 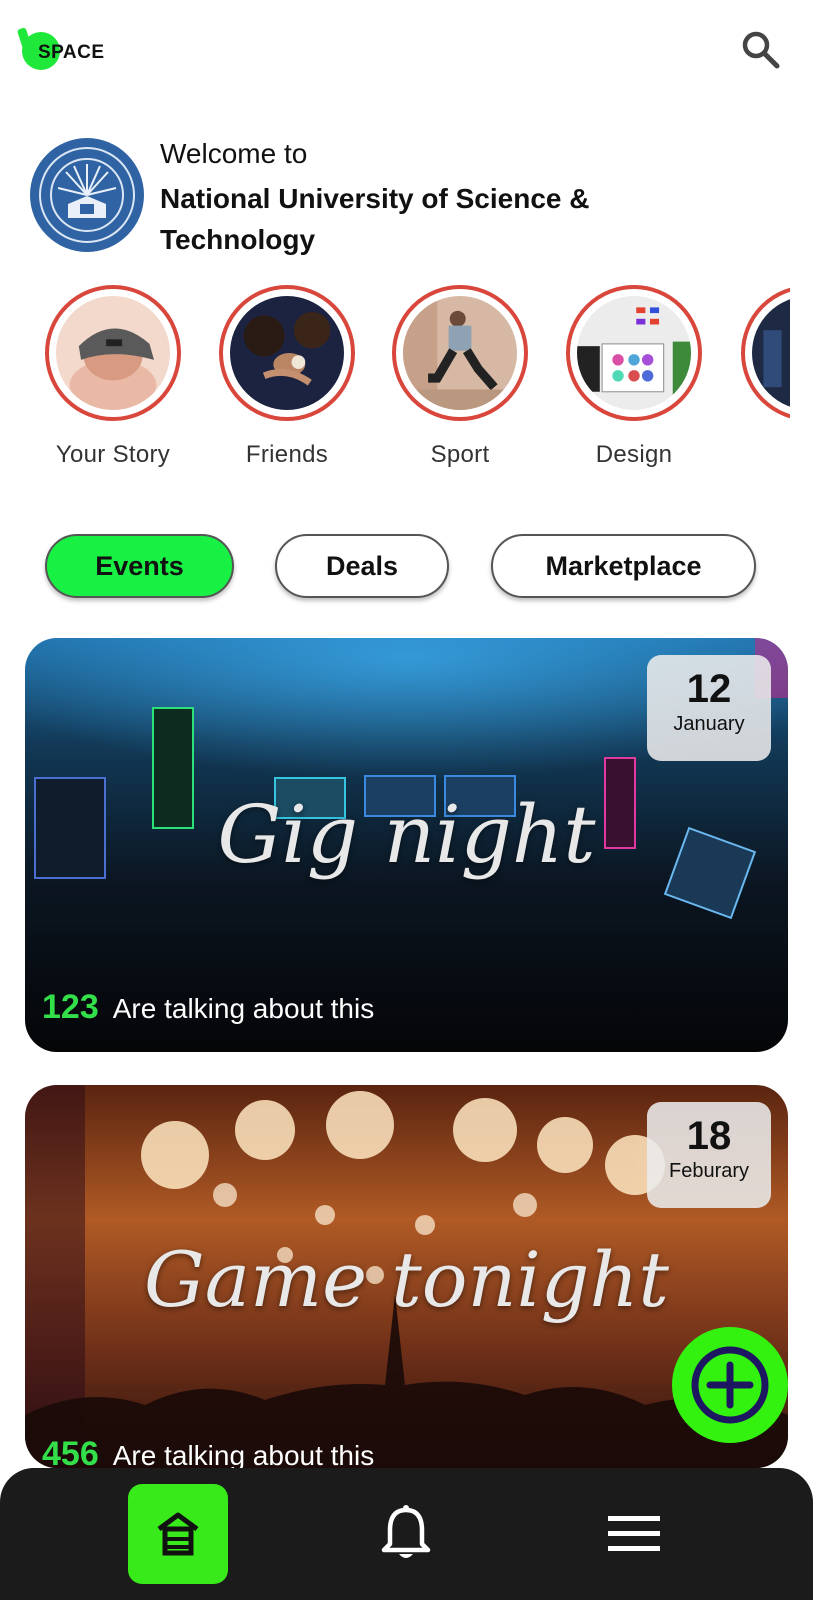 What do you see at coordinates (362, 566) in the screenshot?
I see `filter-deals: Deals` at bounding box center [362, 566].